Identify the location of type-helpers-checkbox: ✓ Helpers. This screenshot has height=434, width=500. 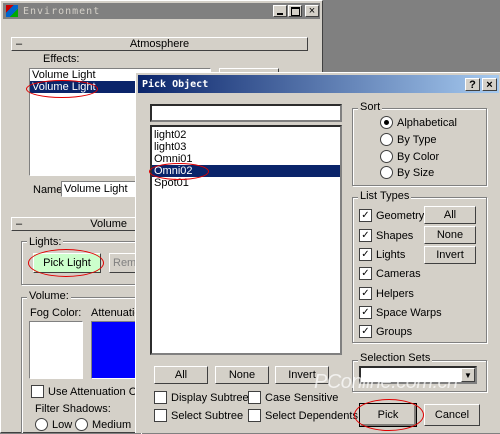
(386, 293).